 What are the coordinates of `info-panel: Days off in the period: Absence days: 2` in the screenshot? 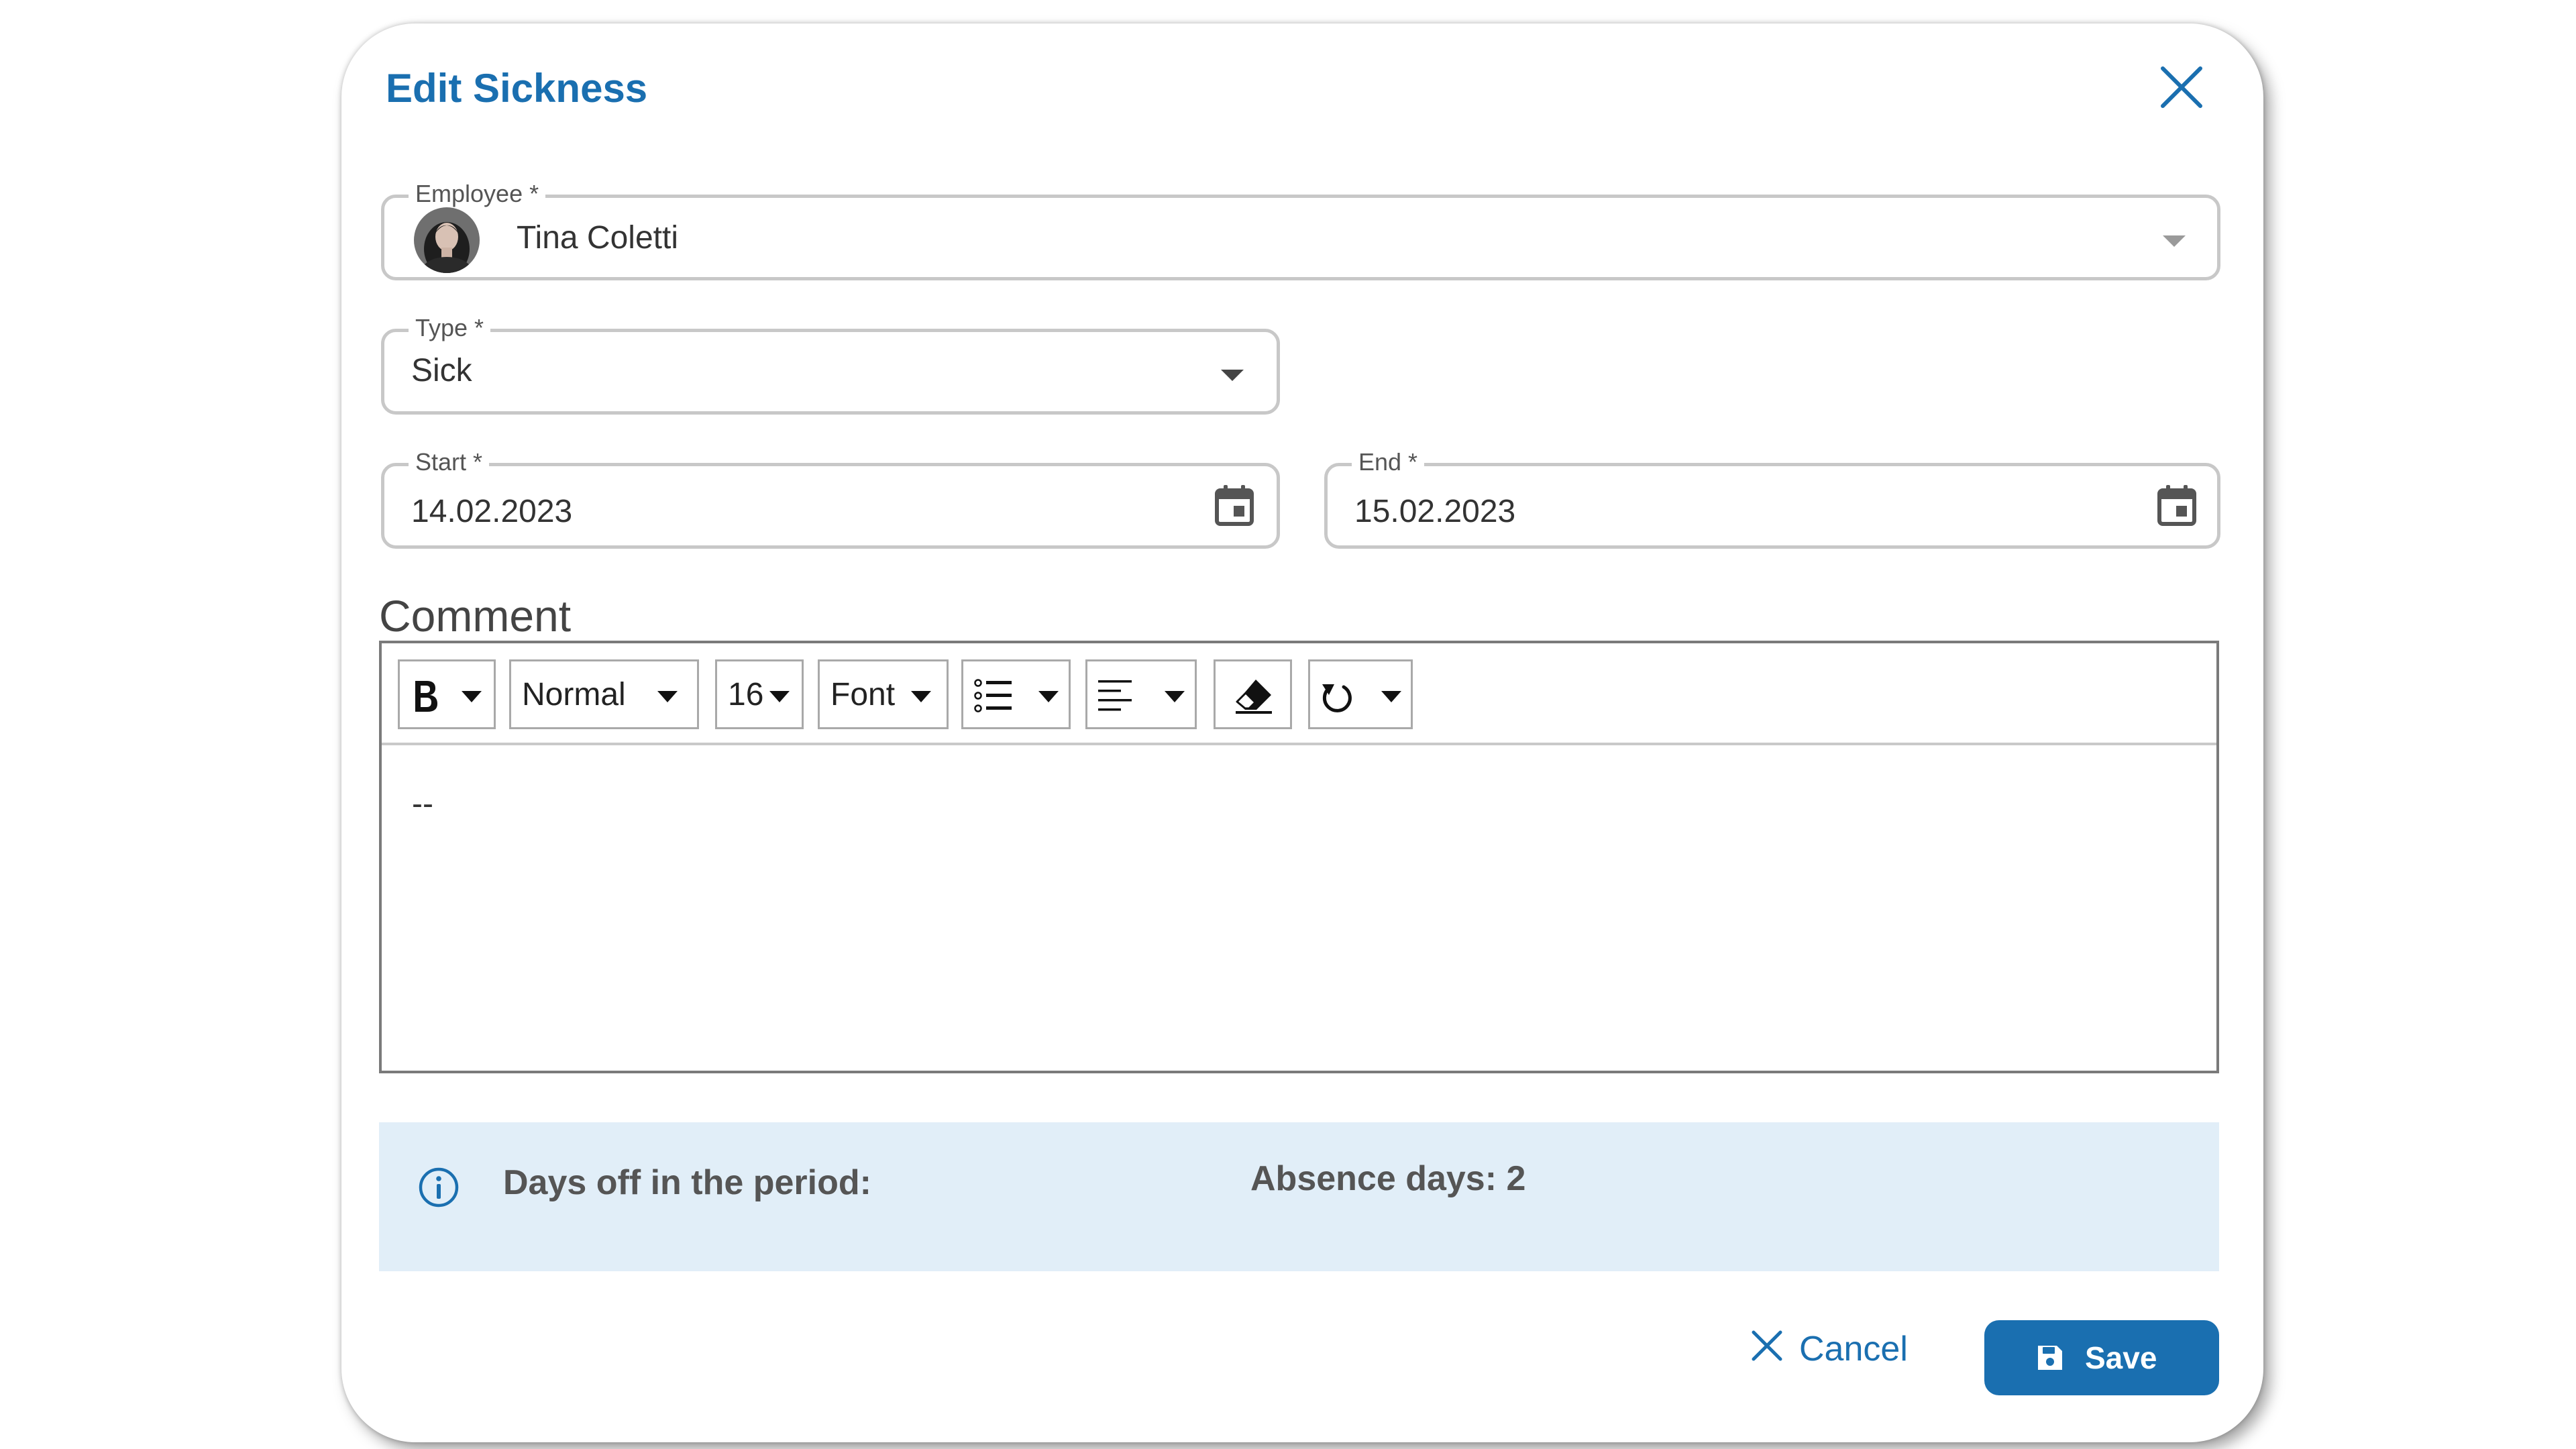 It's located at (1299, 1196).